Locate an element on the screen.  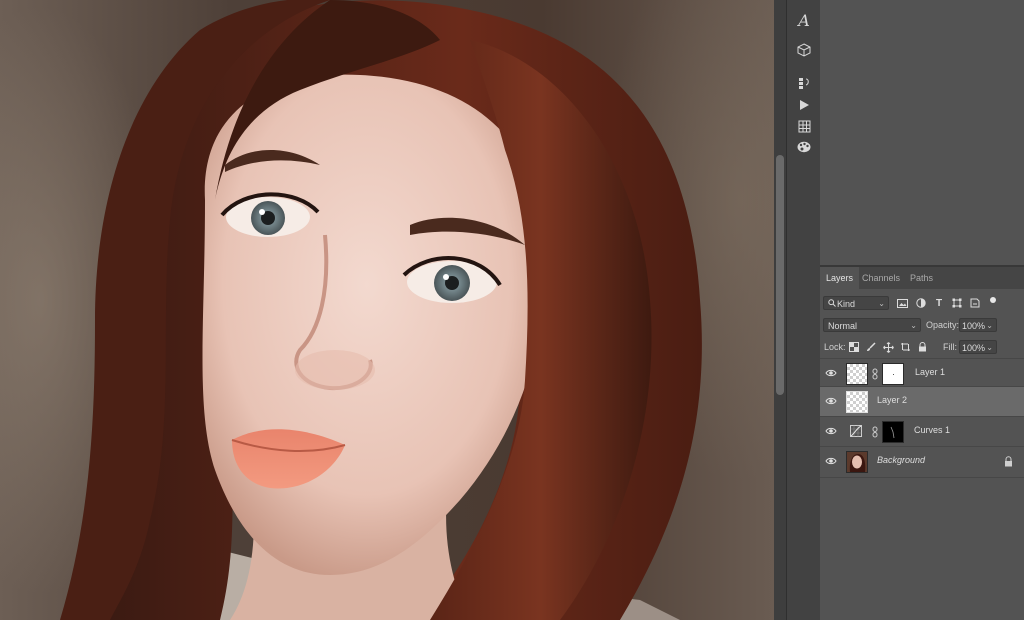
filter-row: Kind ⌄ T is located at coordinates (922, 304).